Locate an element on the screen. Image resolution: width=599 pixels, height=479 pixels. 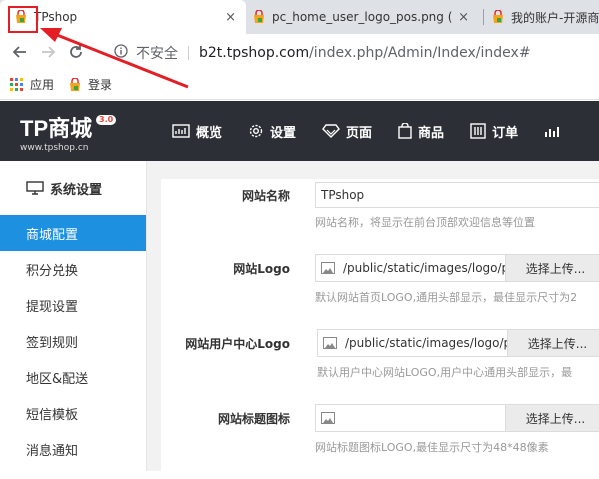
tab-title: pc_home_user_logo_pos.png ( is located at coordinates (362, 17).